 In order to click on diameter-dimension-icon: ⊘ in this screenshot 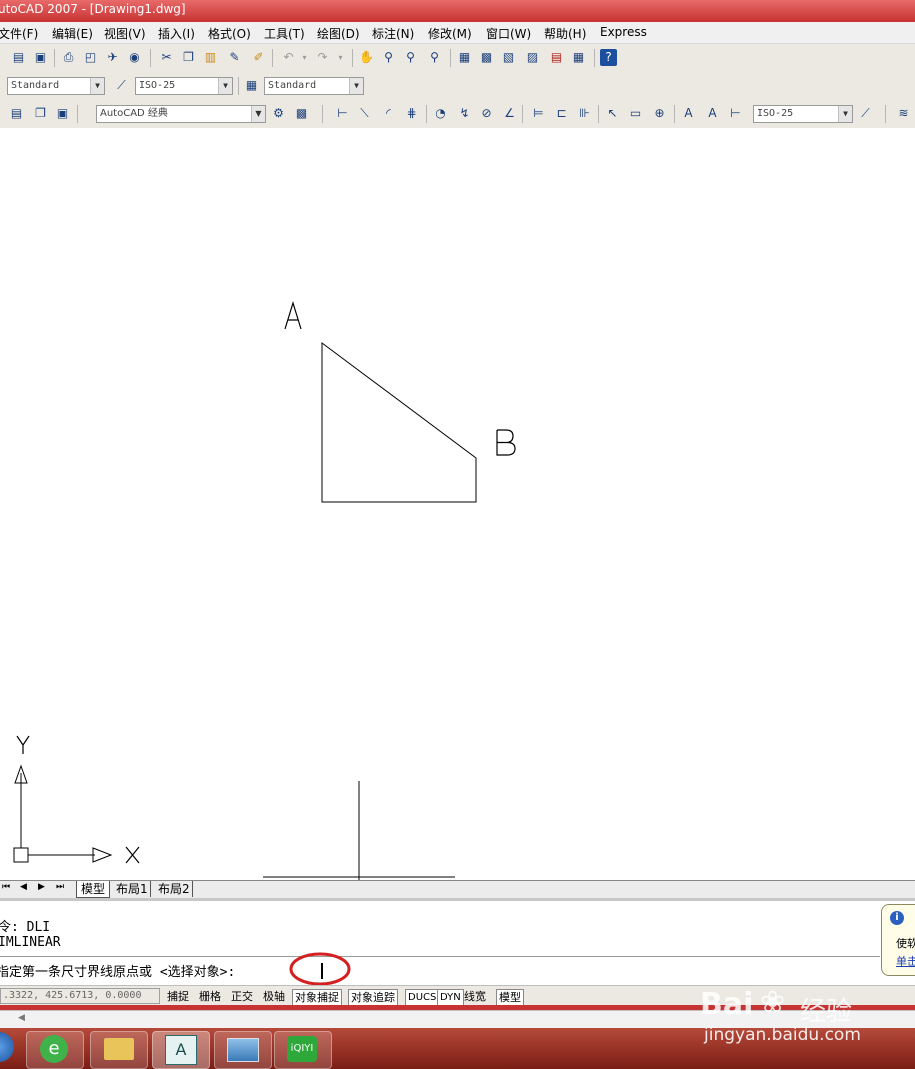, I will do `click(486, 113)`.